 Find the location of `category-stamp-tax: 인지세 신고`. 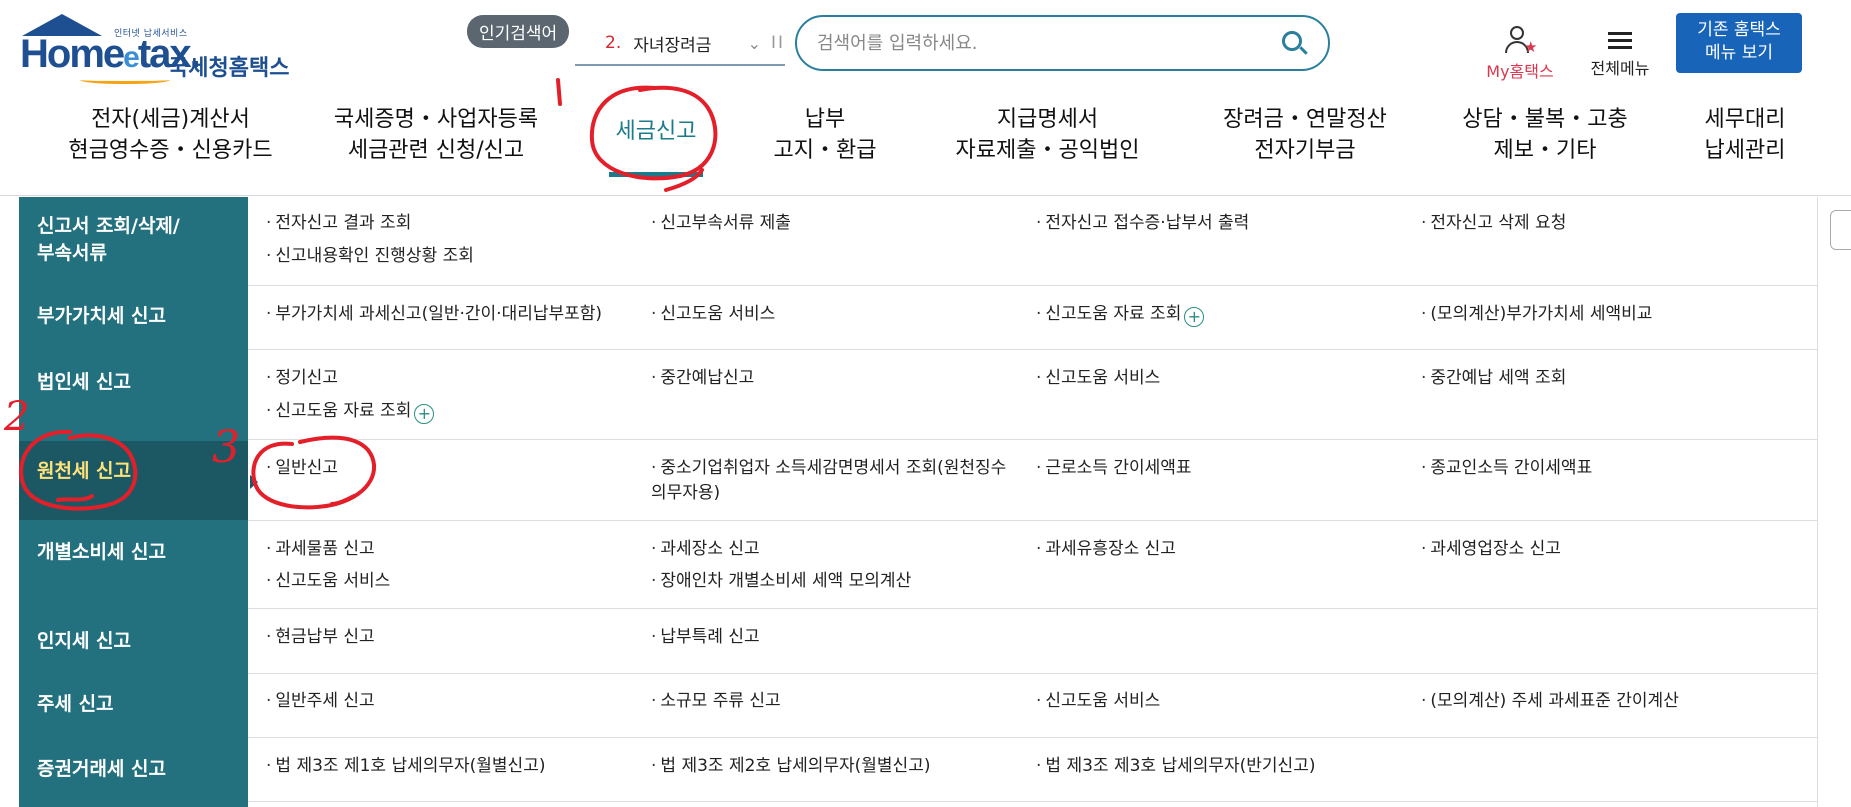

category-stamp-tax: 인지세 신고 is located at coordinates (133, 641).